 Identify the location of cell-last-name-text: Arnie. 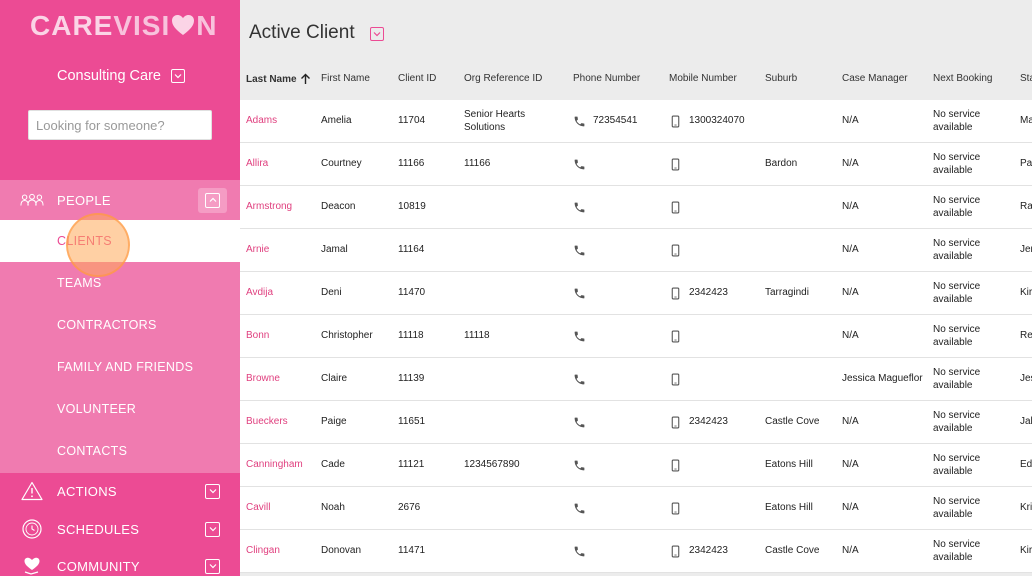
(258, 250).